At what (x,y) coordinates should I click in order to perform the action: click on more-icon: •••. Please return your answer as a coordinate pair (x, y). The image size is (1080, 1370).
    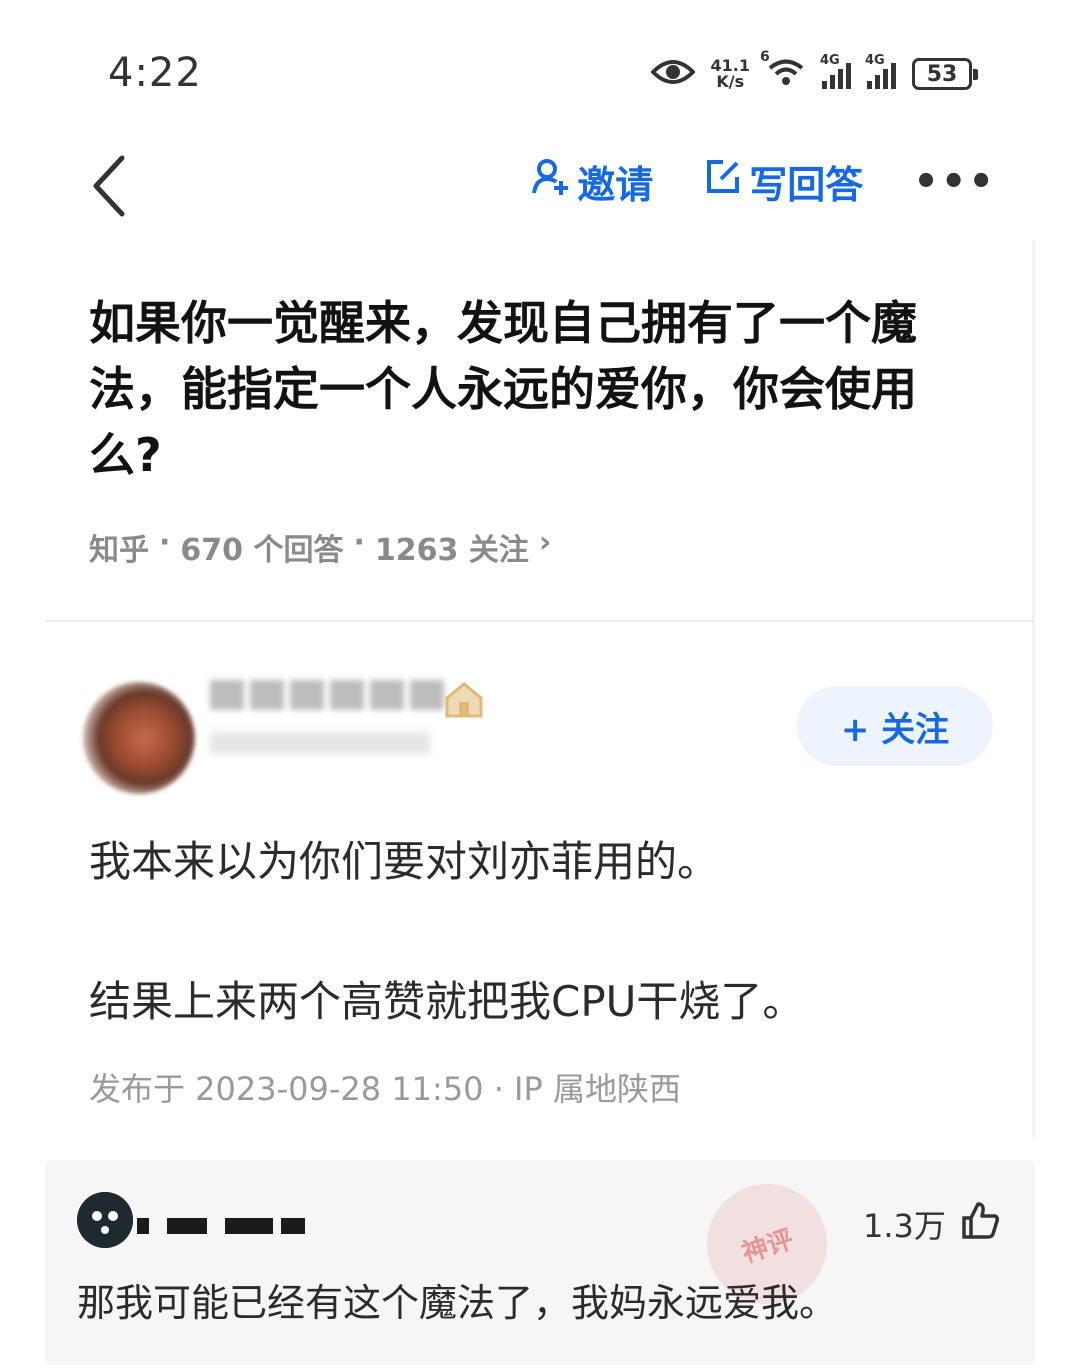
    Looking at the image, I should click on (954, 182).